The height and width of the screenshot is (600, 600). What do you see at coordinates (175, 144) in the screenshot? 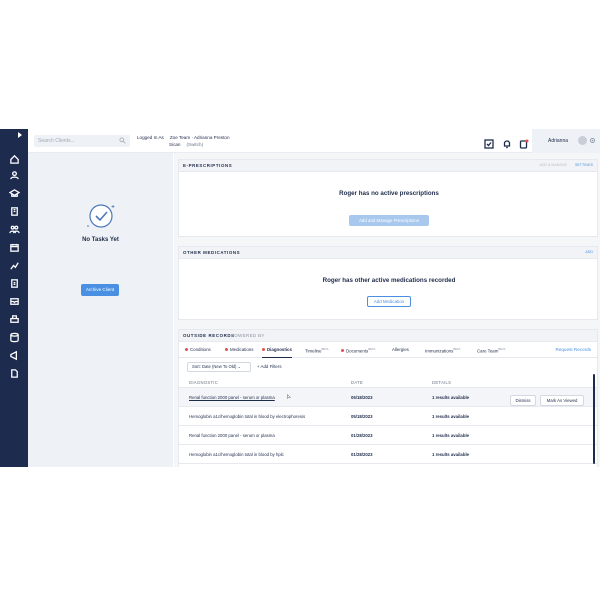
I see `role-line: Sican` at bounding box center [175, 144].